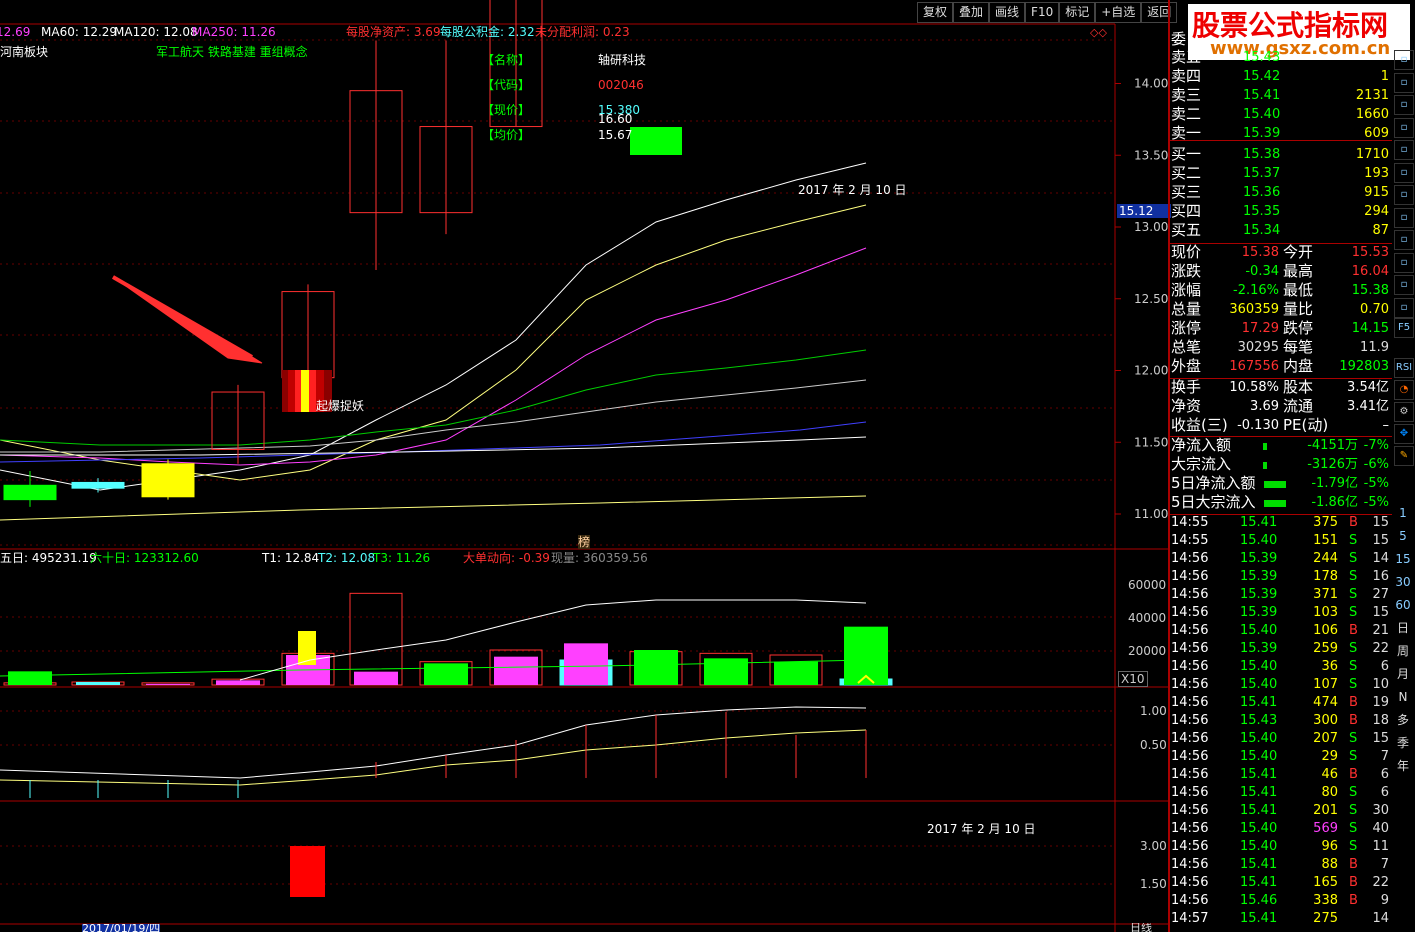 The width and height of the screenshot is (1415, 932). I want to click on vol-t2: T2: 12.08, so click(347, 558).